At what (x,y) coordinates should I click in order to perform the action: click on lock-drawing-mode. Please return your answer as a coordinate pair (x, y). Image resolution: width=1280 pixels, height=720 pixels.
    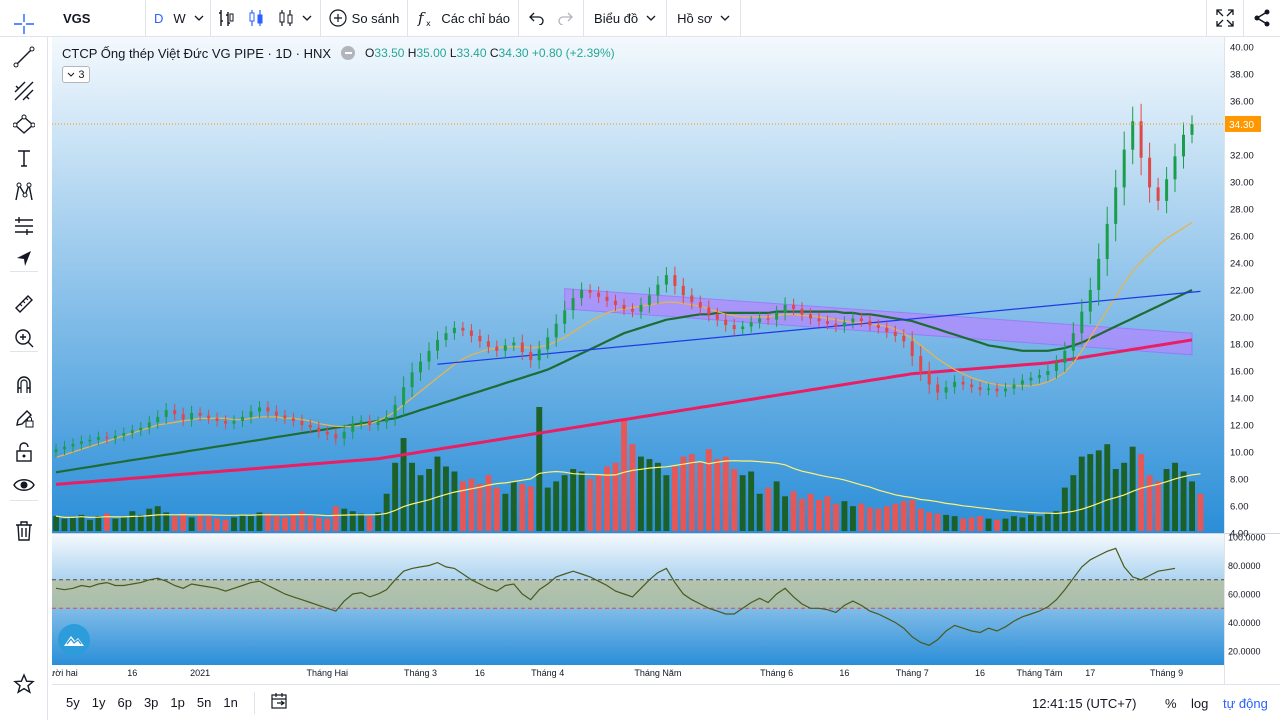
    Looking at the image, I should click on (24, 418).